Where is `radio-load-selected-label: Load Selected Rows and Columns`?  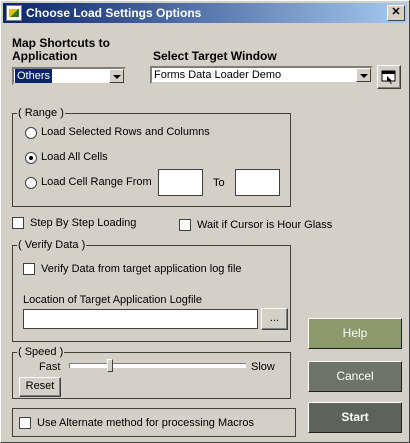 radio-load-selected-label: Load Selected Rows and Columns is located at coordinates (125, 132).